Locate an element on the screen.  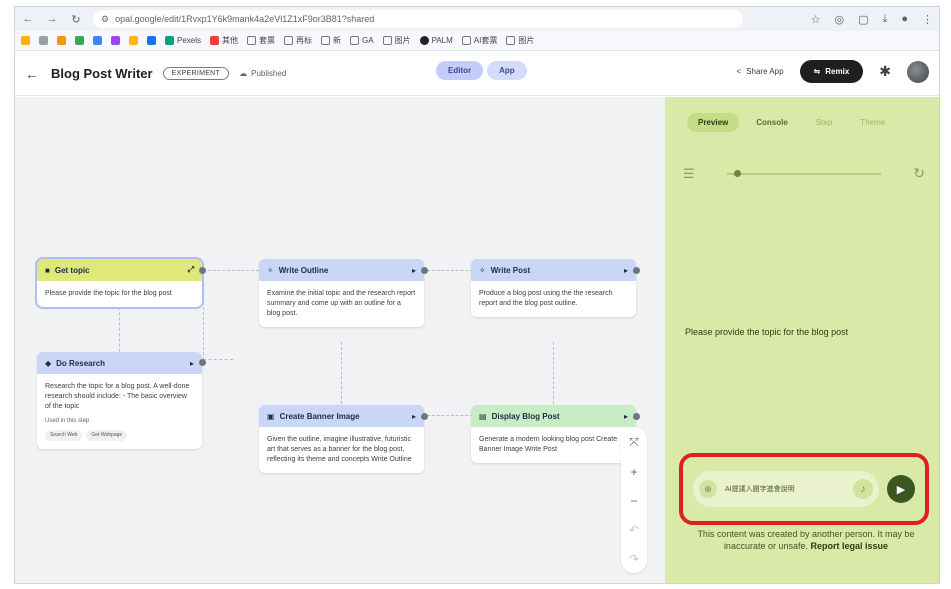
menu-icon: ⋮ is located at coordinates (927, 19).